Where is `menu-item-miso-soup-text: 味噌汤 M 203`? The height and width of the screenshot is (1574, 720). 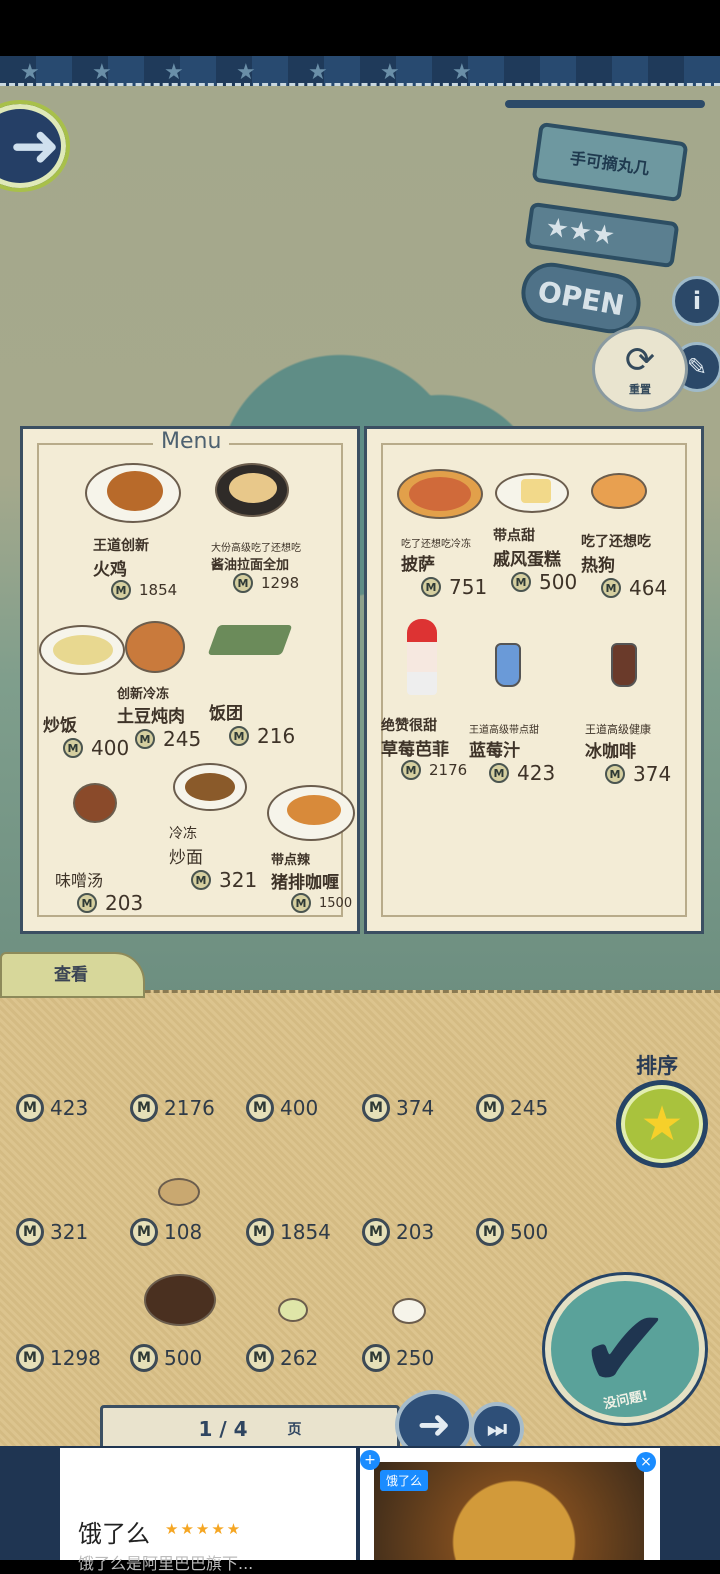 menu-item-miso-soup-text: 味噌汤 M 203 is located at coordinates (99, 891).